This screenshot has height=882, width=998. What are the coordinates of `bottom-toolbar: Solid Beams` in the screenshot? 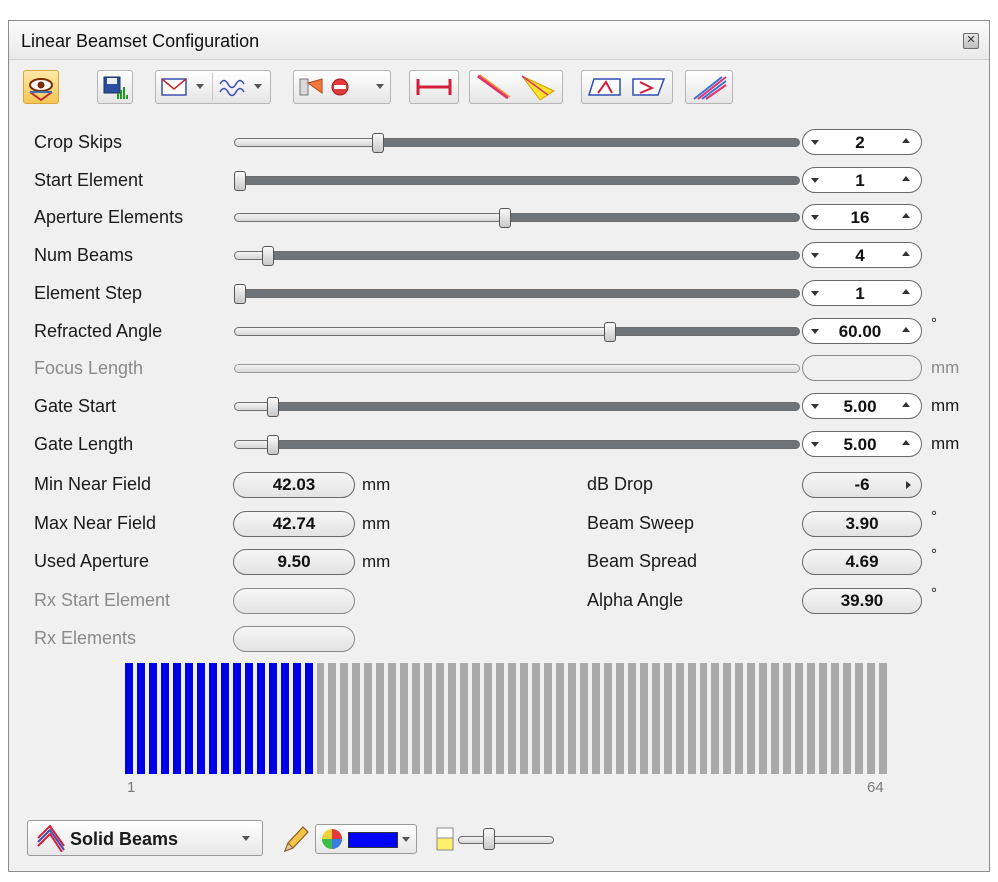 It's located at (499, 841).